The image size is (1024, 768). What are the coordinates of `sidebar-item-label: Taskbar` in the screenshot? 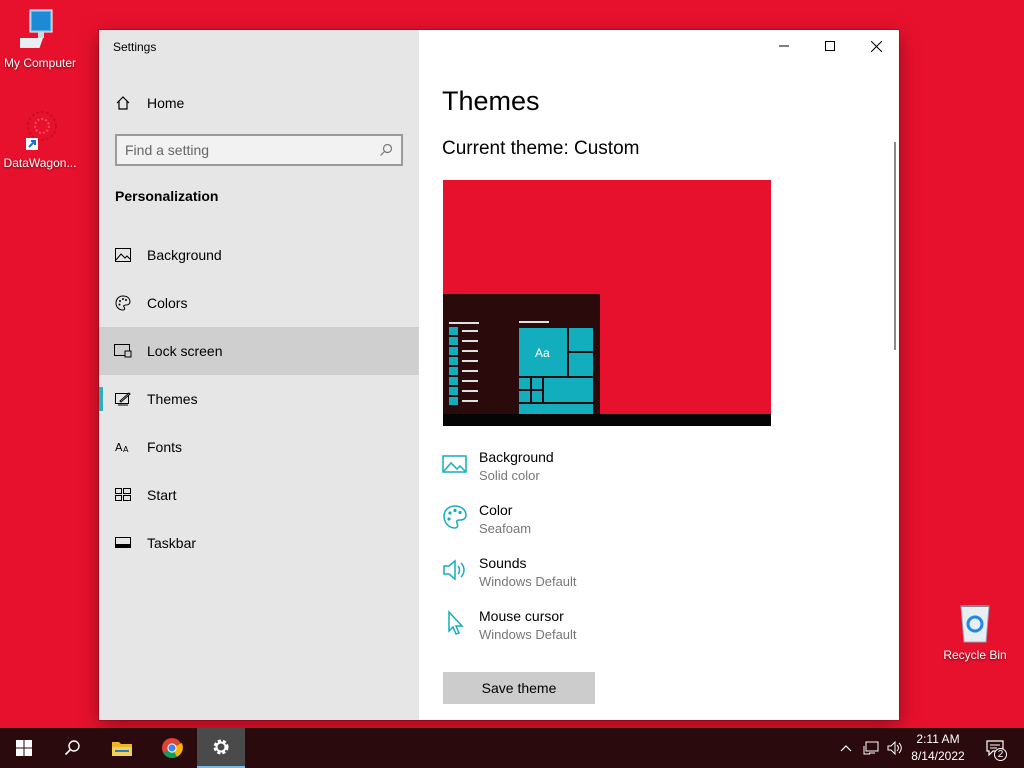 It's located at (172, 543).